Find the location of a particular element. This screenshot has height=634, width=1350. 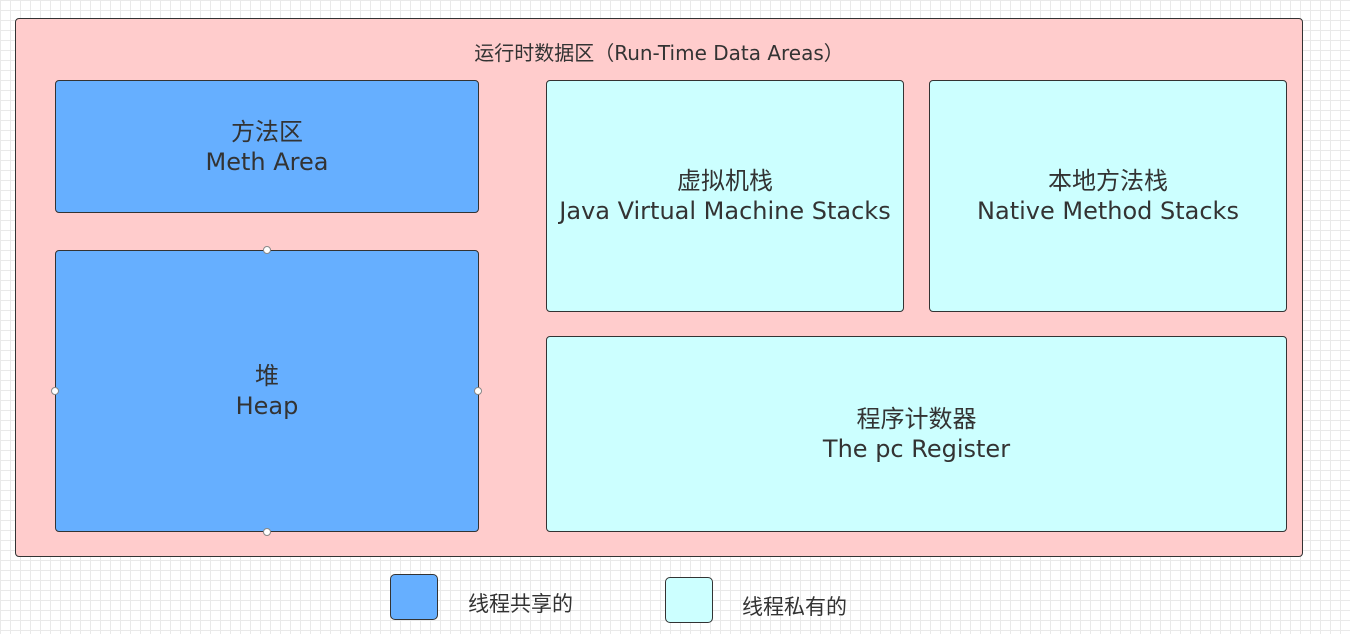

jvm-stacks-label-en: Java Virtual Machine Stacks is located at coordinates (725, 211).